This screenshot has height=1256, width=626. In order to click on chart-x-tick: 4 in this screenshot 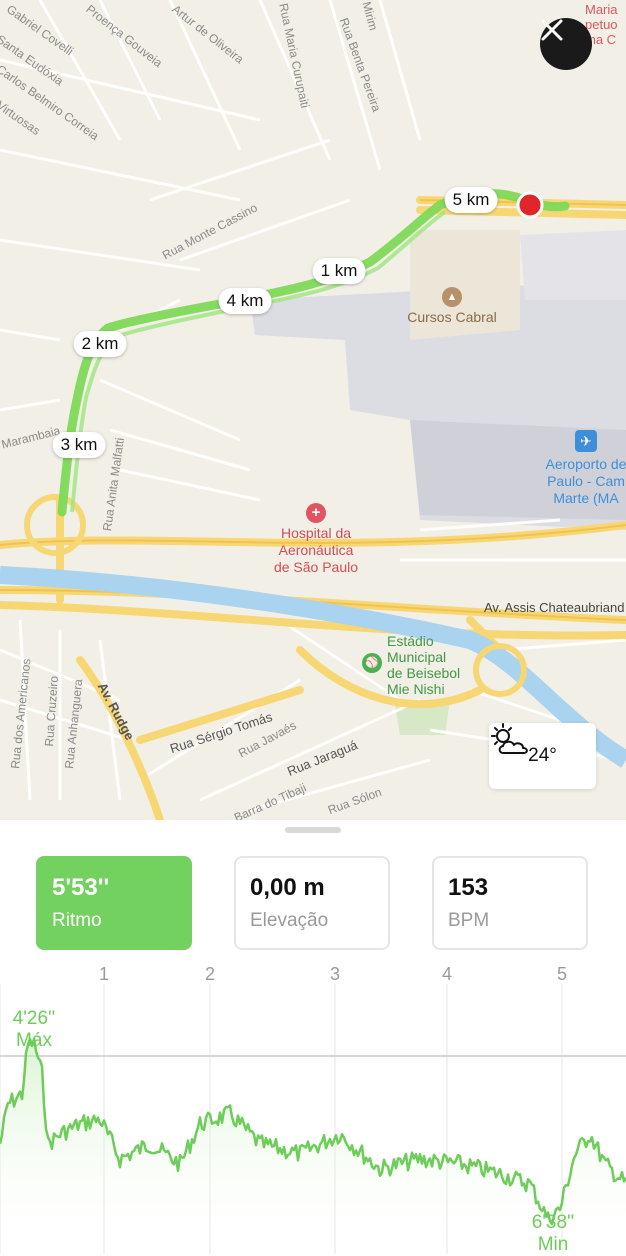, I will do `click(447, 974)`.